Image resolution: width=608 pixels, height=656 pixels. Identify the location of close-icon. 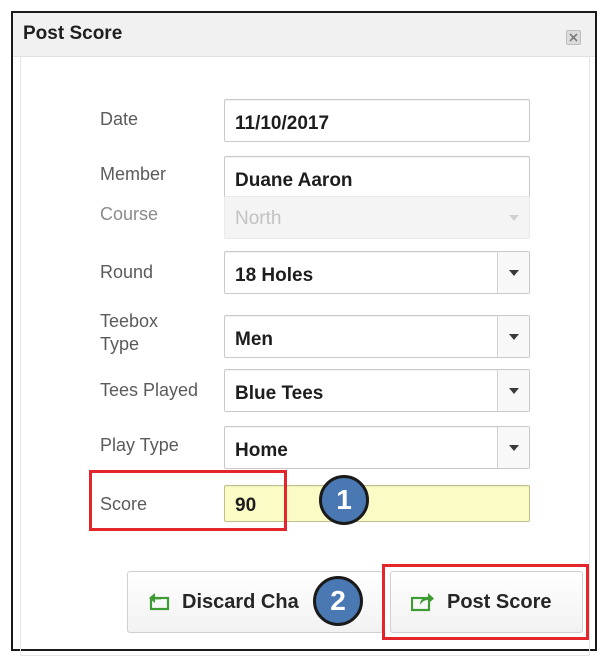
(573, 37).